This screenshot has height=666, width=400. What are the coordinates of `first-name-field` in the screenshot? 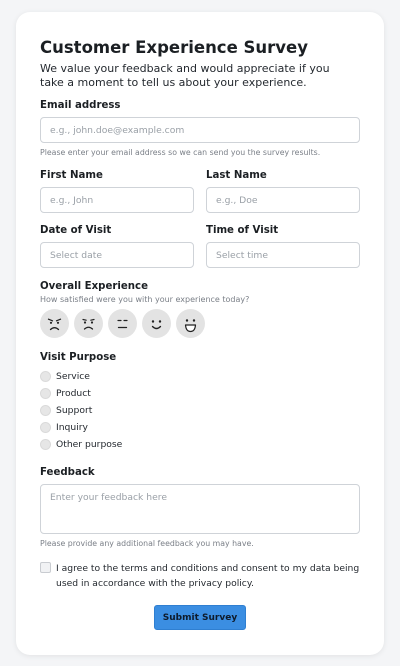 It's located at (117, 200).